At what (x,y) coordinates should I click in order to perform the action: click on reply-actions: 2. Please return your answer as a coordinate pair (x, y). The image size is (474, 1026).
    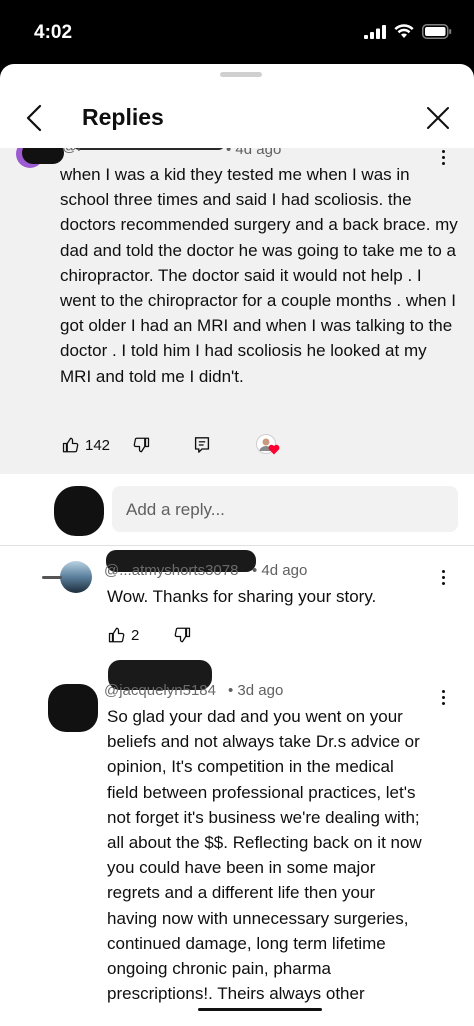
    Looking at the image, I should click on (149, 635).